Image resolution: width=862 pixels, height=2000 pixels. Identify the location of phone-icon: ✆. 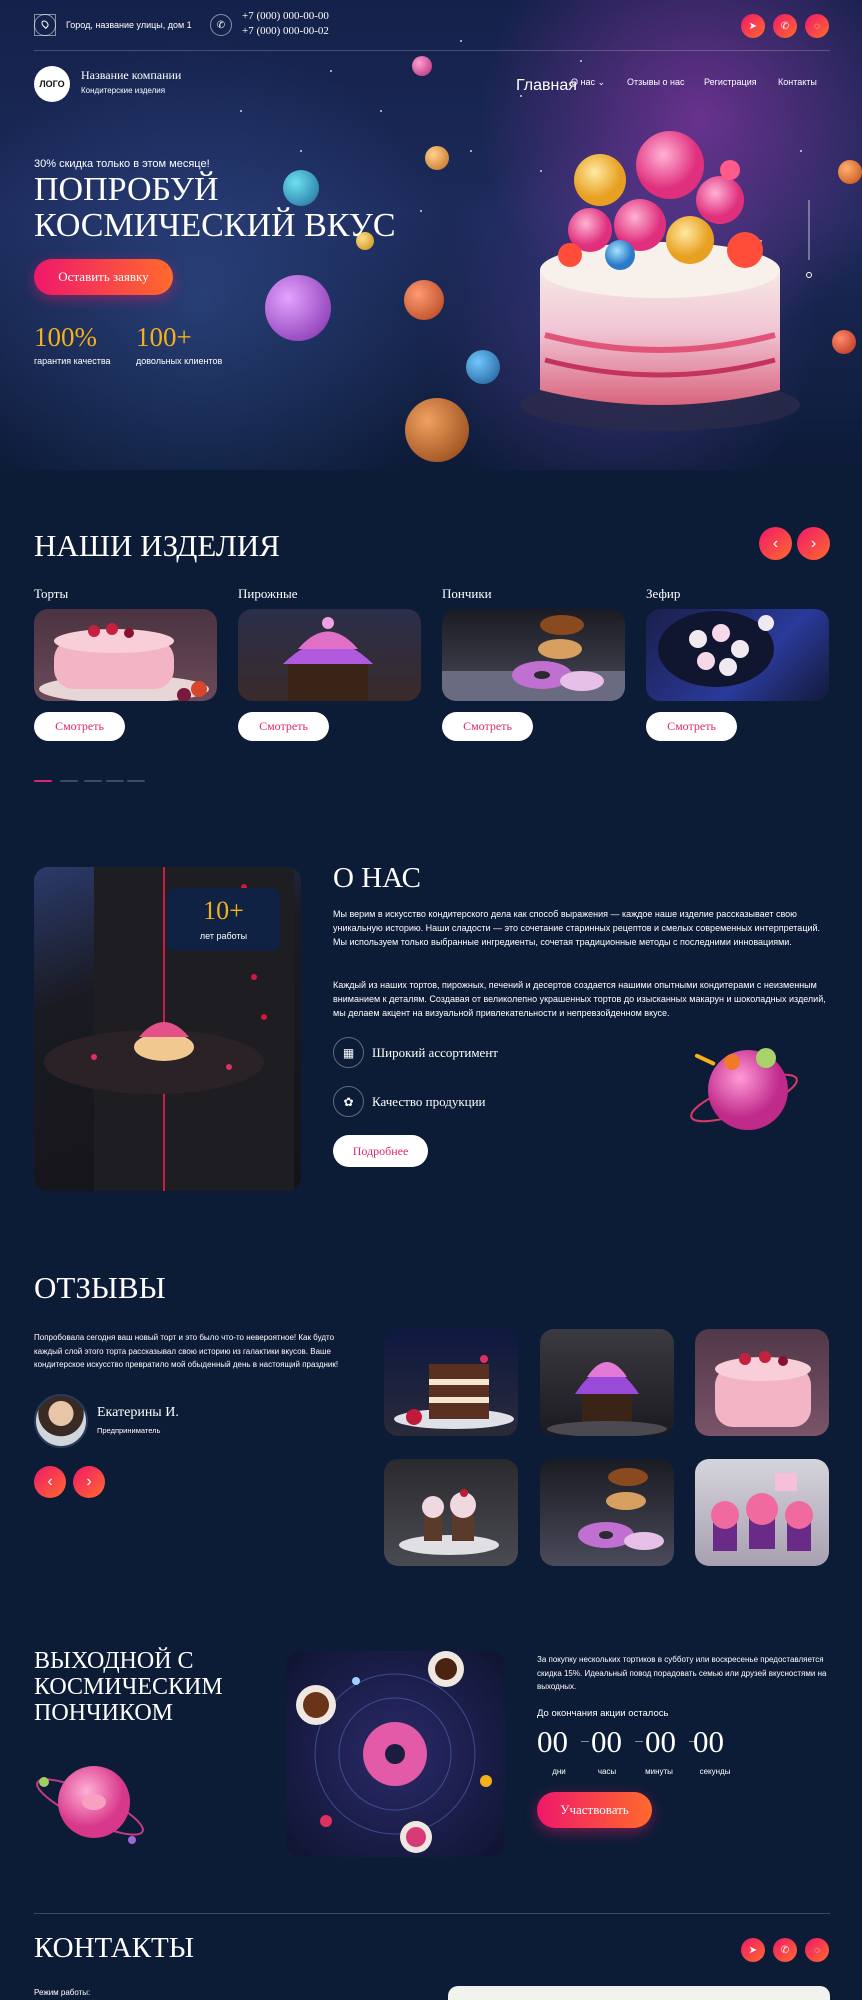
(221, 25).